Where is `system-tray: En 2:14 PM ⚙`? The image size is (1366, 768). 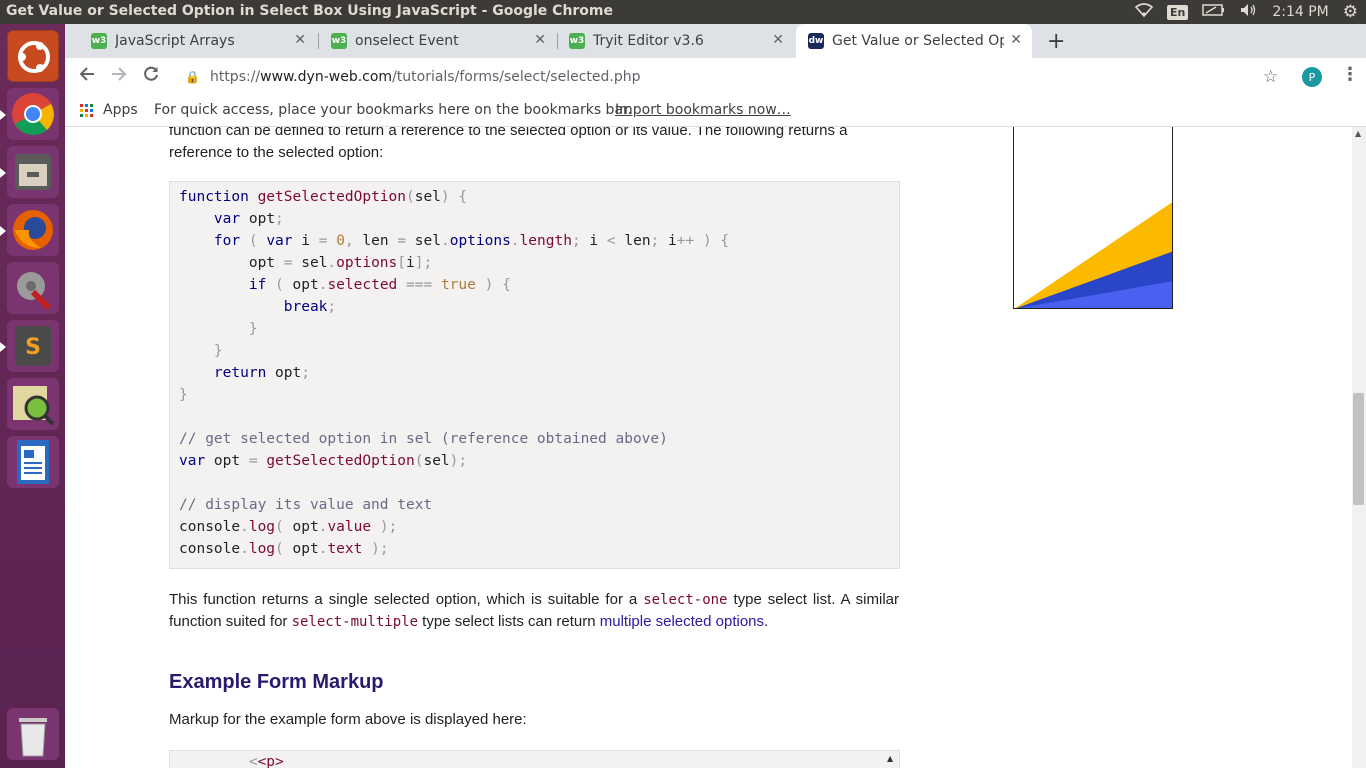 system-tray: En 2:14 PM ⚙ is located at coordinates (1250, 12).